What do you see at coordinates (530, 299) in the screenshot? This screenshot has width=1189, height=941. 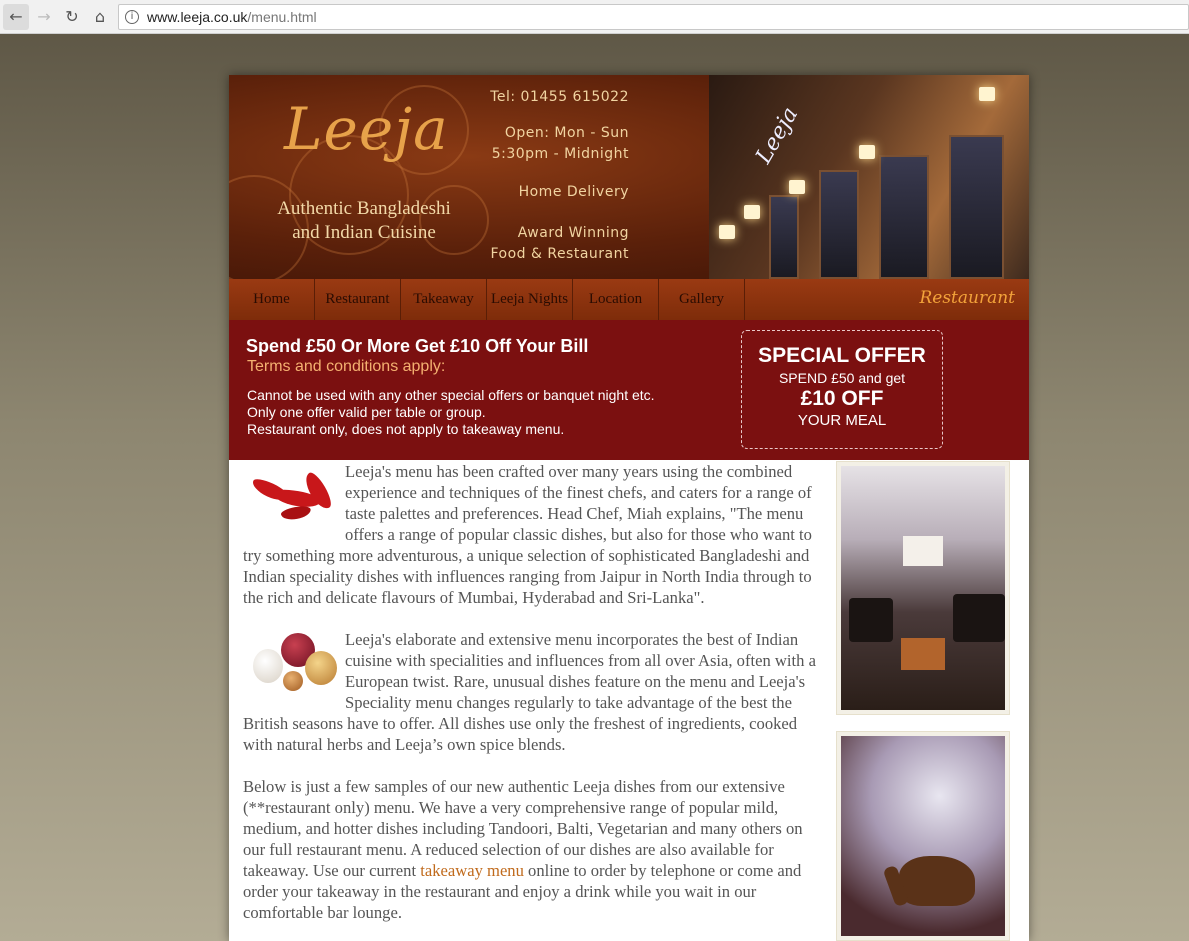 I see `nav-leeja-nights: Leeja Nights` at bounding box center [530, 299].